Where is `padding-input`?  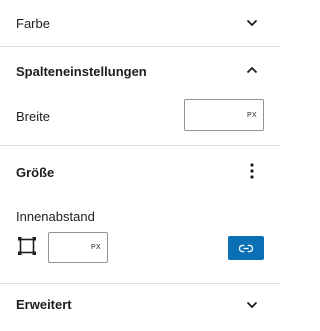
padding-input is located at coordinates (74, 248).